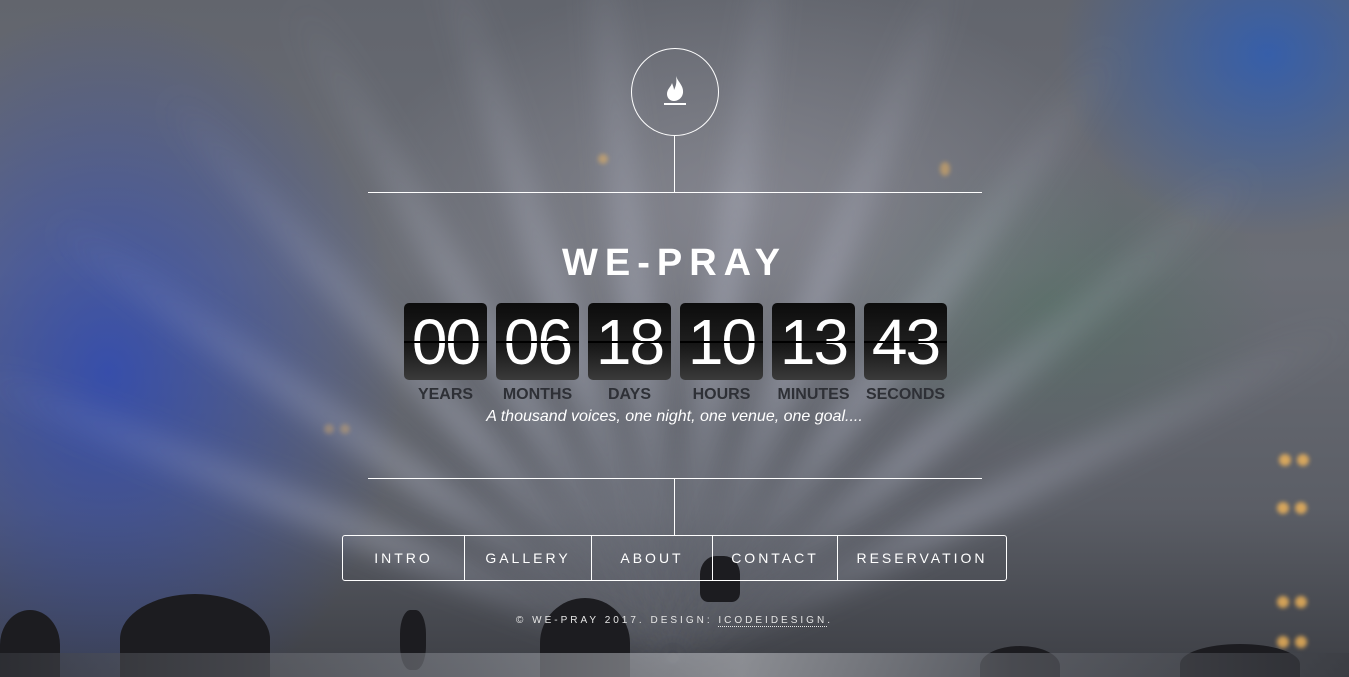 This screenshot has height=677, width=1349. I want to click on countdown-label: HOURS, so click(721, 394).